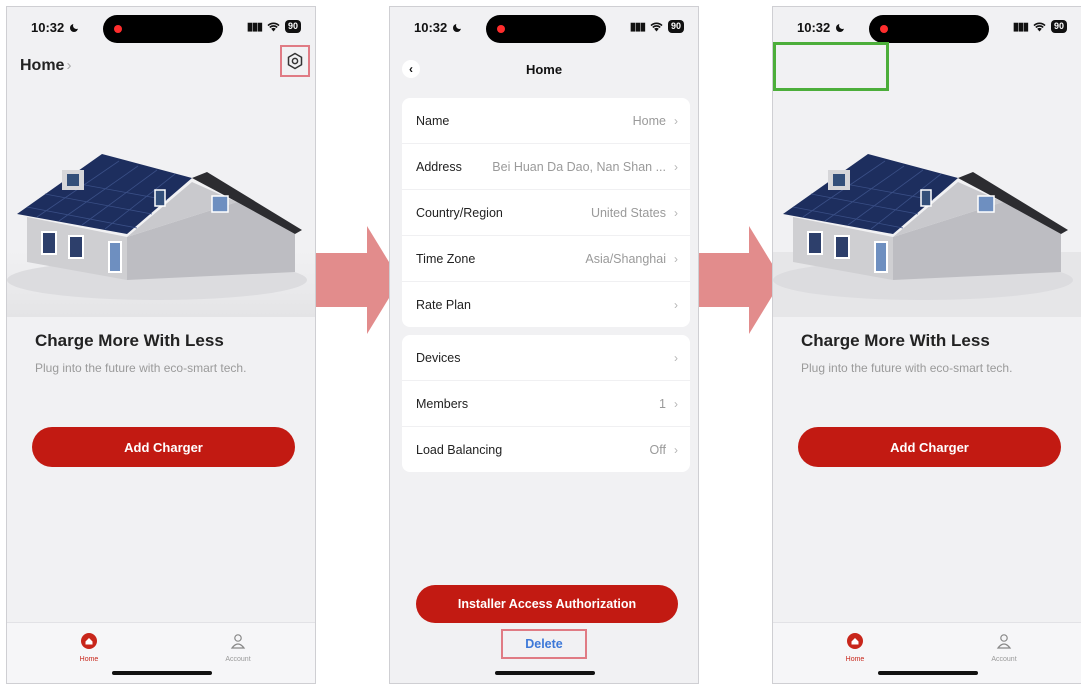 The height and width of the screenshot is (687, 1081). I want to click on row-address: Address Bei Huan Da Dao, Nan Shan ... ›, so click(546, 166).